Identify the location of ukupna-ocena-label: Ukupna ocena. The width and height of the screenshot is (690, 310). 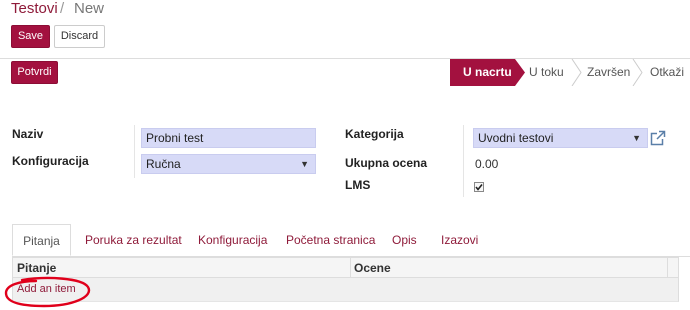
(386, 163).